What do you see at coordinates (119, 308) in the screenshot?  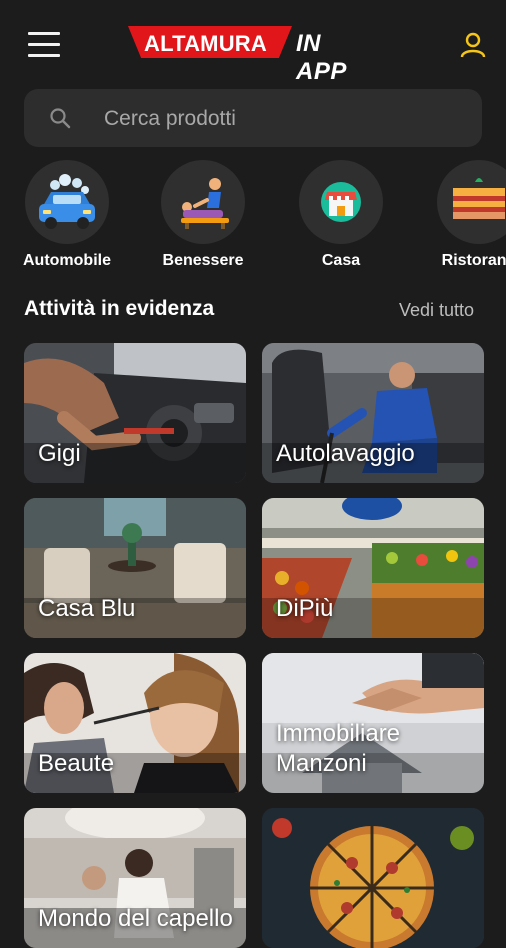 I see `featured-section-title: Attività in evidenza` at bounding box center [119, 308].